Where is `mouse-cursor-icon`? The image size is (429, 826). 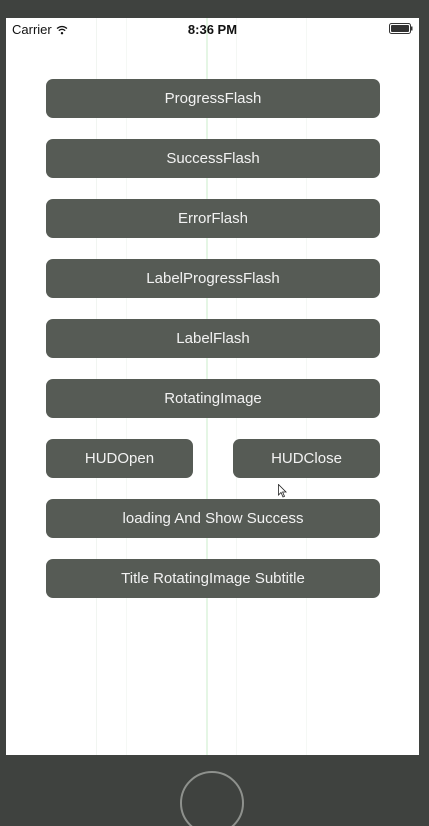 mouse-cursor-icon is located at coordinates (282, 491).